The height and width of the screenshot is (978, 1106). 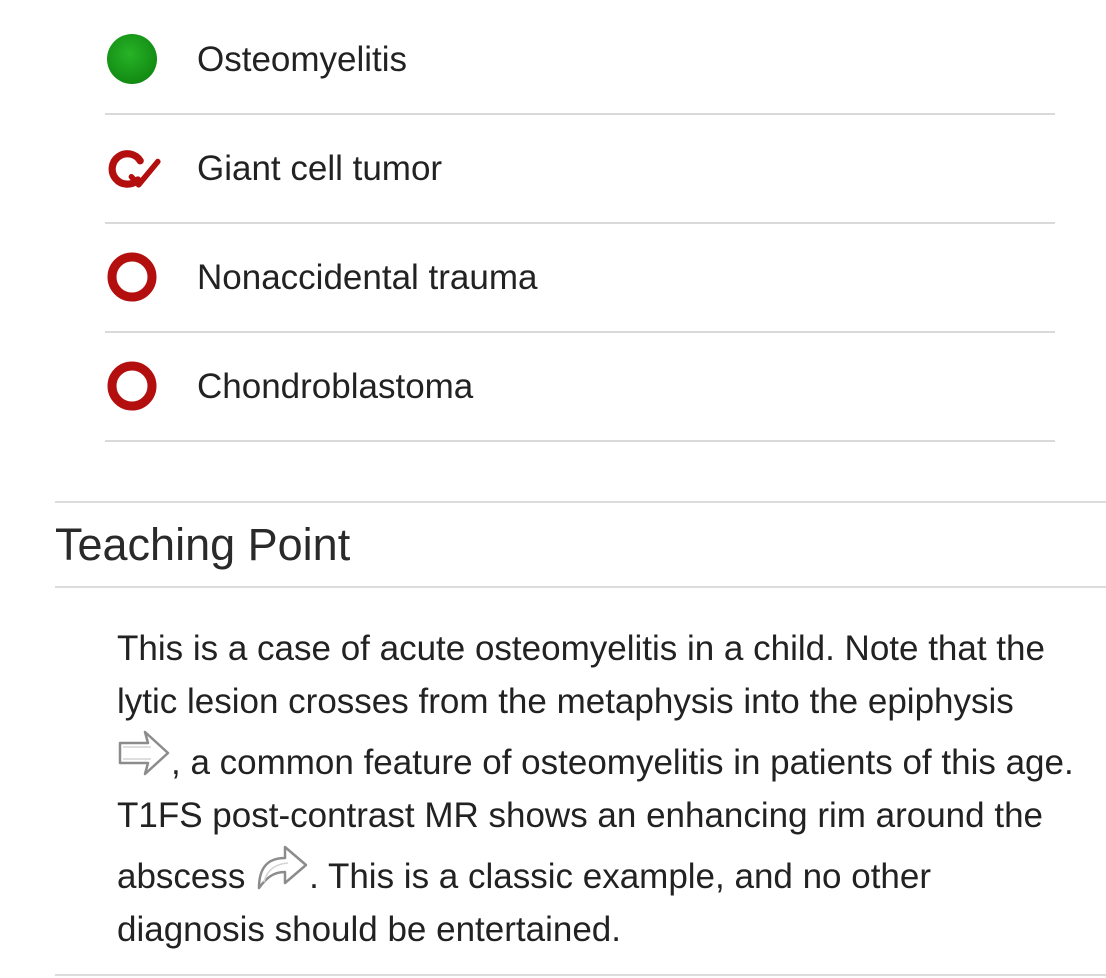 I want to click on straight-arrow-icon, so click(x=144, y=753).